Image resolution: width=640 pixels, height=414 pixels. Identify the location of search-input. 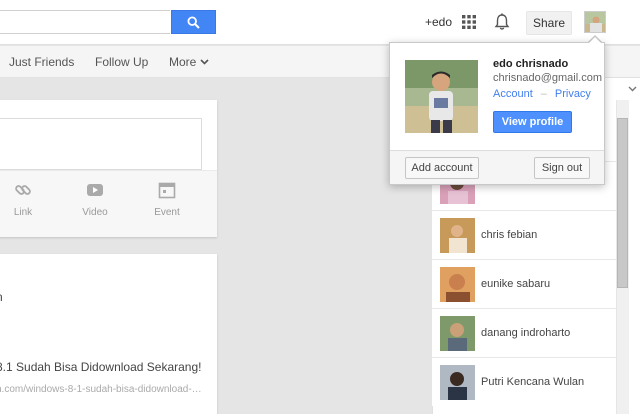
(85, 22).